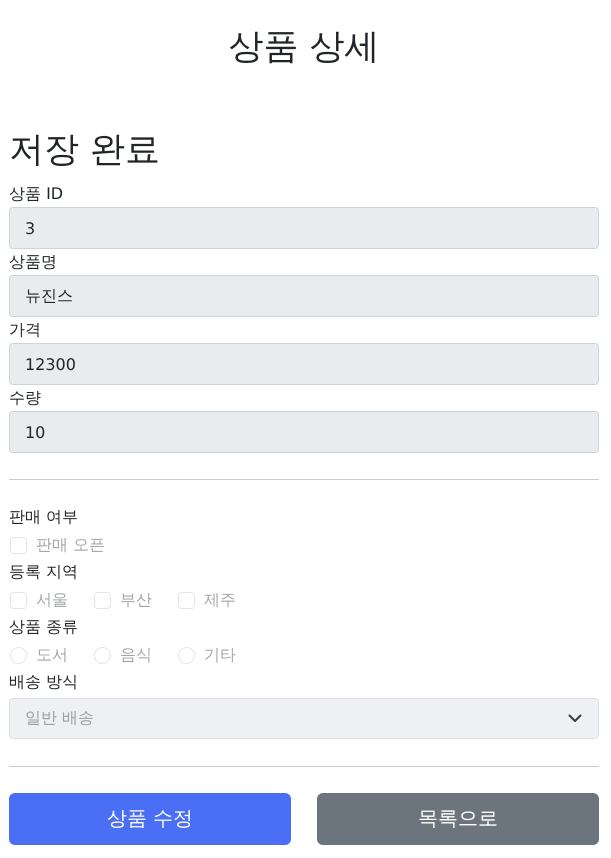 This screenshot has width=611, height=858. I want to click on chevron-down-icon, so click(575, 718).